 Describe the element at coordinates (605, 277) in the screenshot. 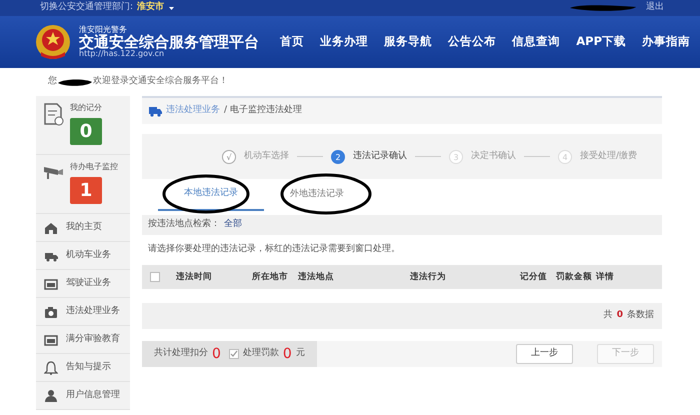

I see `column-header: 详情` at that location.